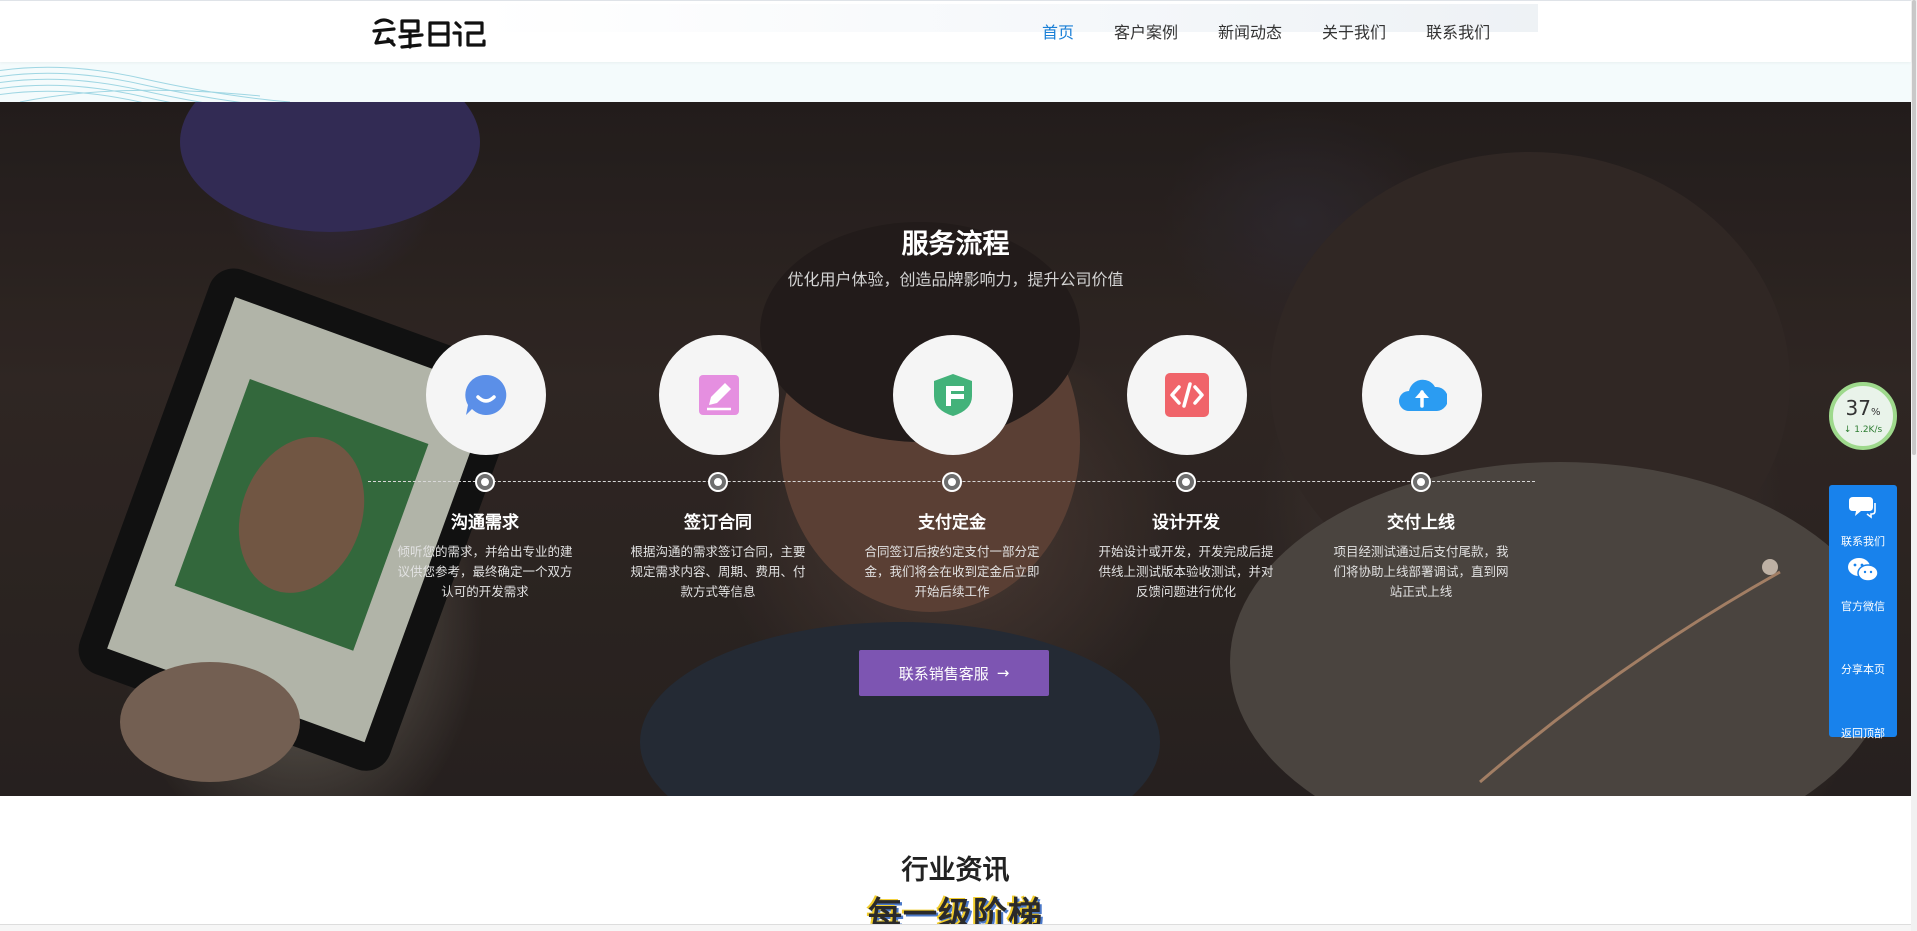  Describe the element at coordinates (1058, 32) in the screenshot. I see `nav-item-home: 首页` at that location.